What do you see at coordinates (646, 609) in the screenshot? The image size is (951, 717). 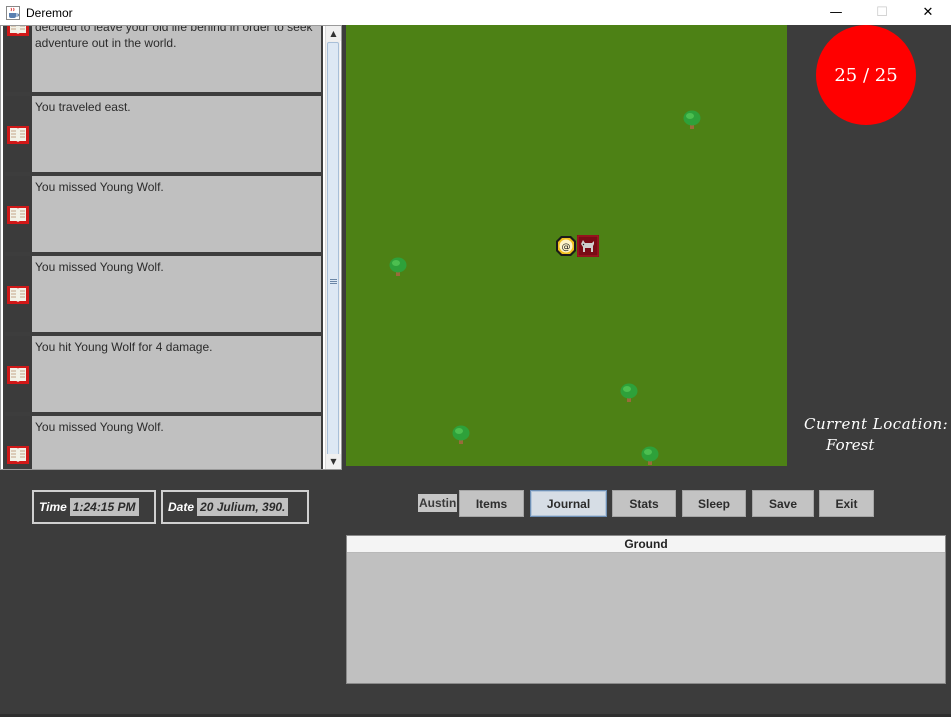 I see `ground-panel: Ground` at bounding box center [646, 609].